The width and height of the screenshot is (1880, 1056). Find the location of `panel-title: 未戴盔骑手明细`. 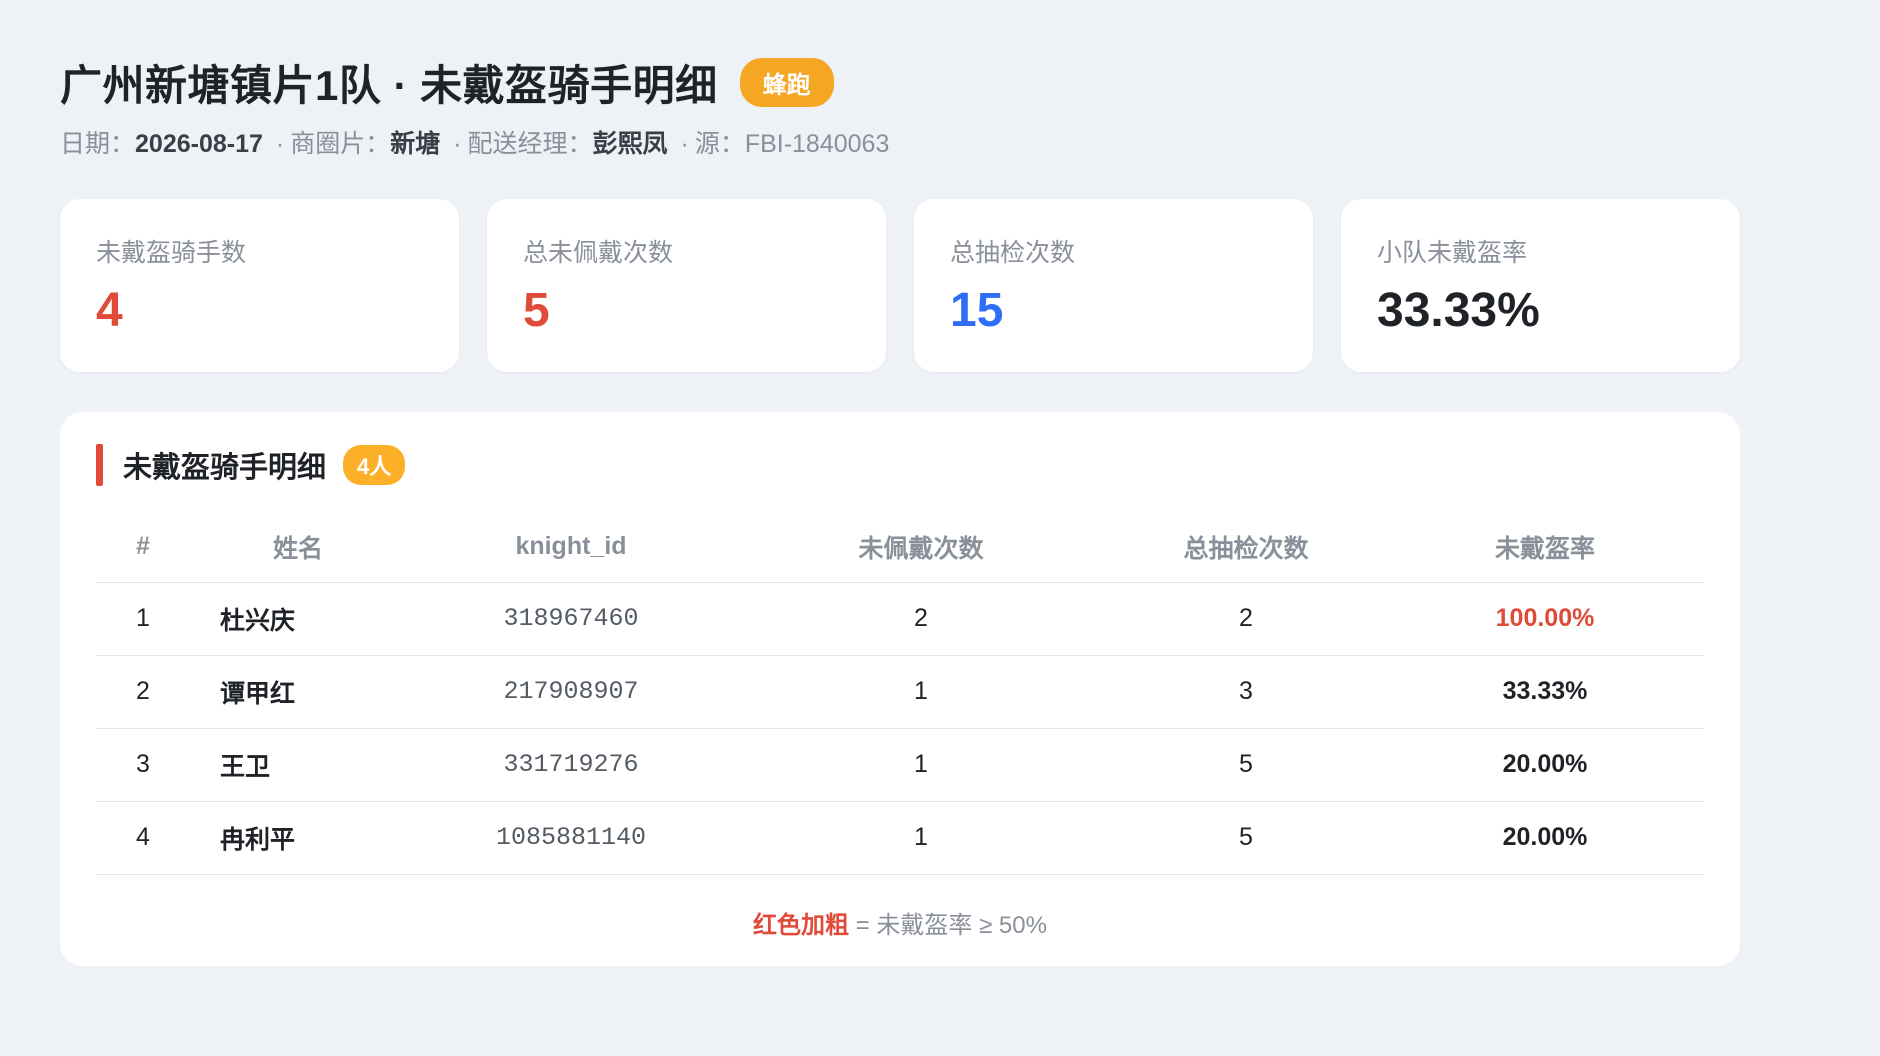

panel-title: 未戴盔骑手明细 is located at coordinates (225, 468).